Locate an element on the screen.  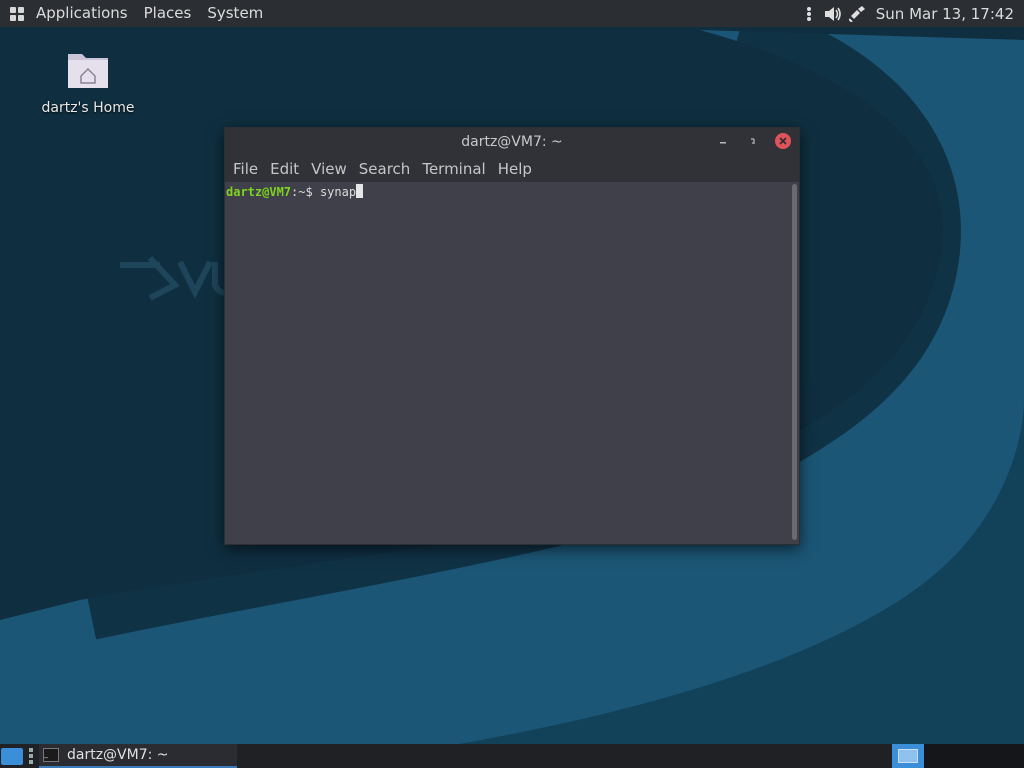
menu-view: View is located at coordinates (329, 169).